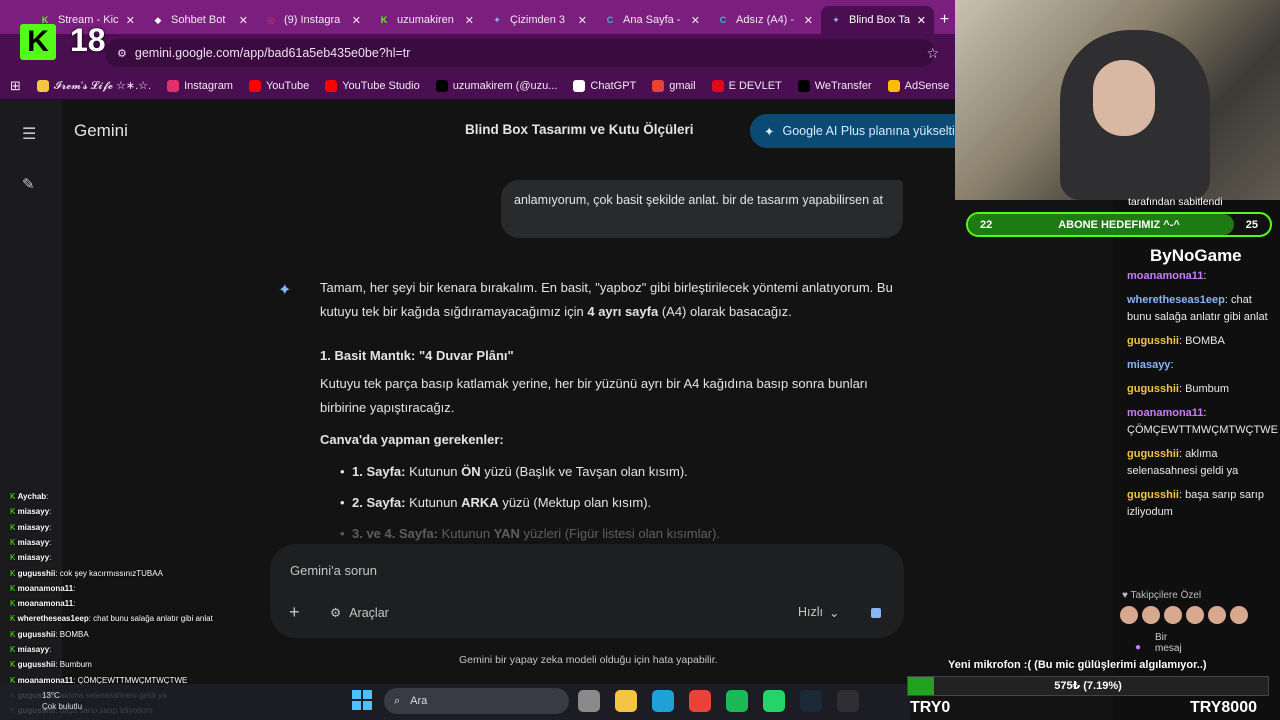  I want to click on conversation-title: Blind Box Tasarımı ve Kutu Ölçüleri, so click(579, 129).